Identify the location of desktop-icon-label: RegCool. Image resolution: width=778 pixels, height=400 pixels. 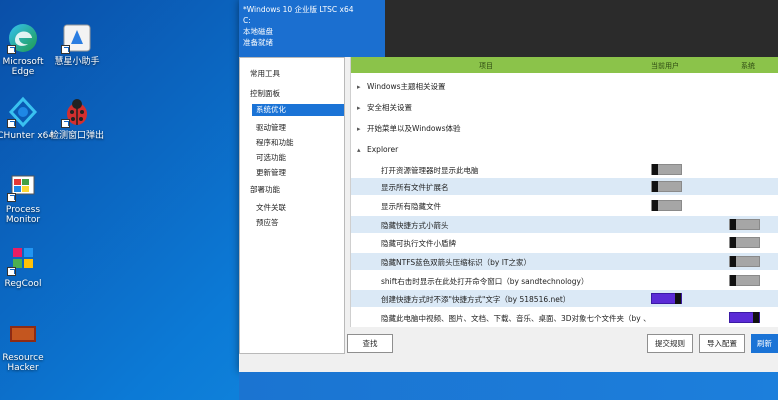
(23, 284).